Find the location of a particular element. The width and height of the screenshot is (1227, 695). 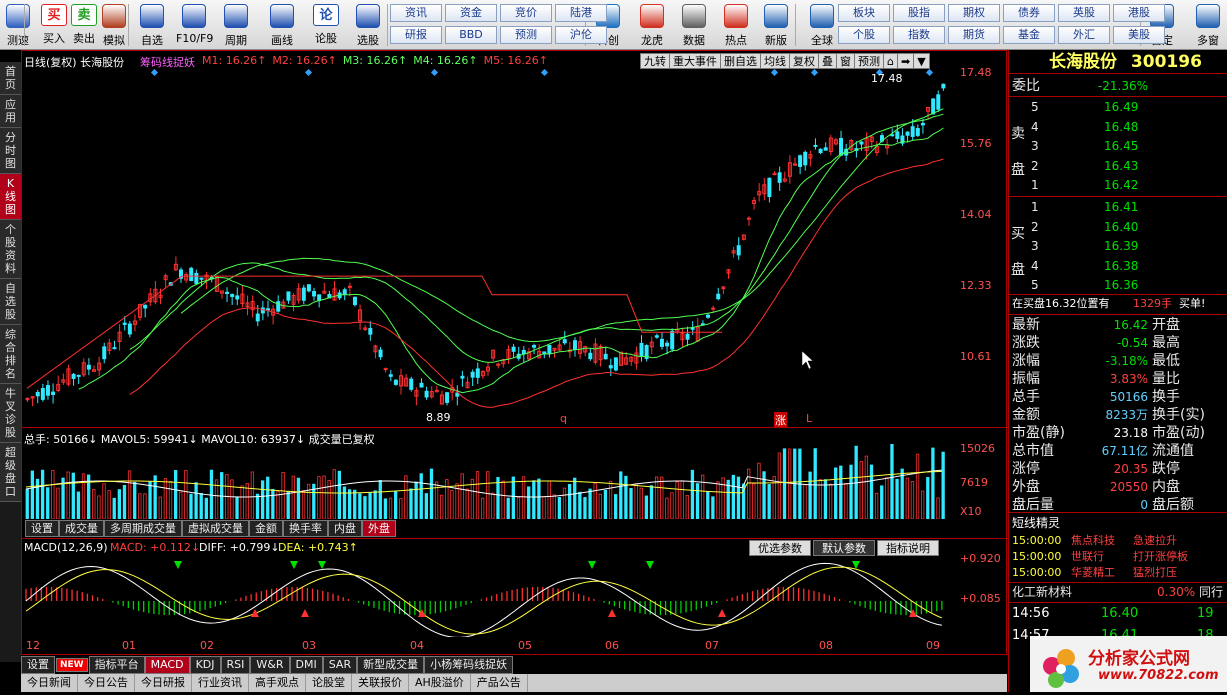

indicator-tab: 设置 is located at coordinates (38, 665).